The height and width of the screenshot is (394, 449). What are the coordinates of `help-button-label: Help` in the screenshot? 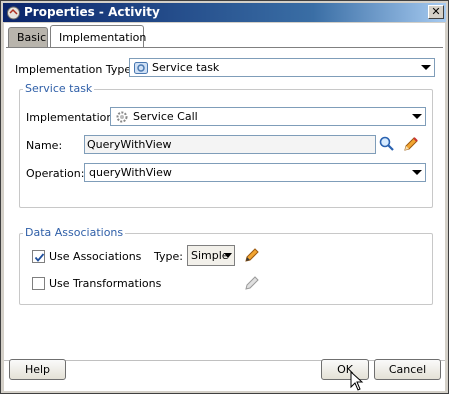 It's located at (37, 369).